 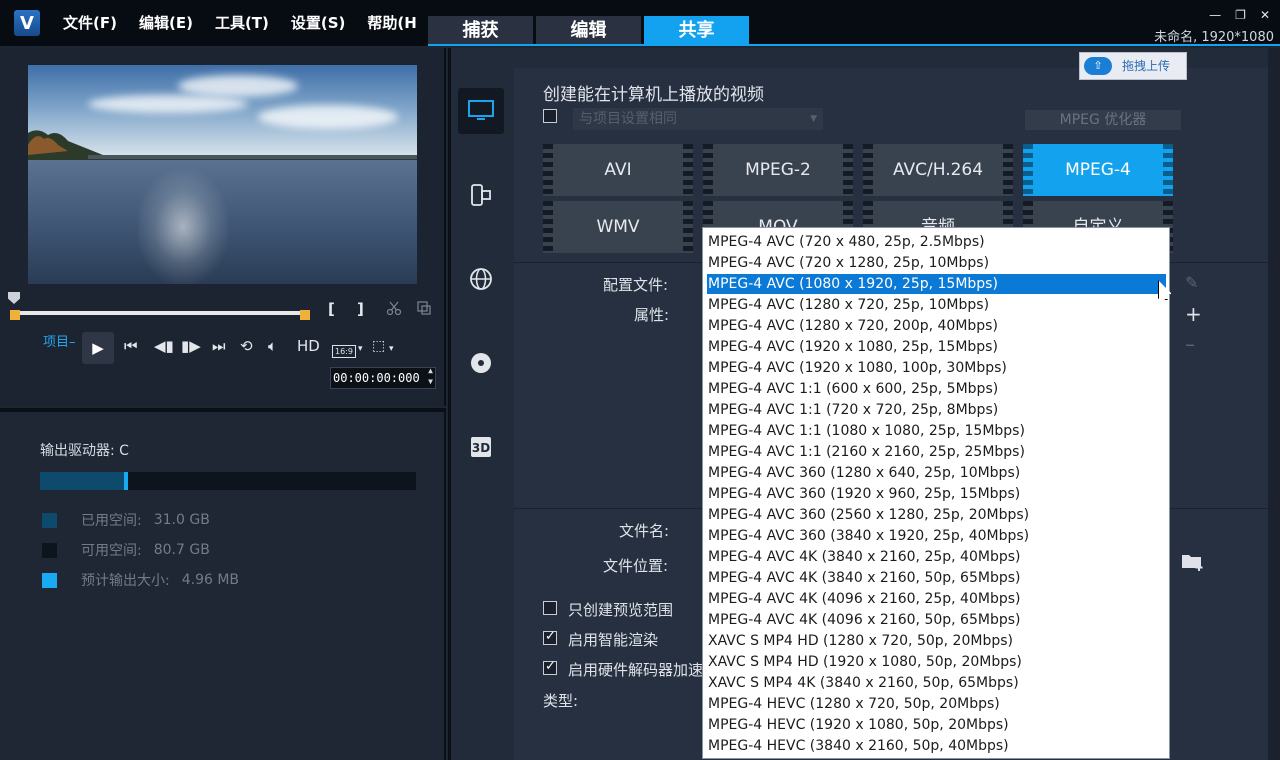 I want to click on tab-share: 共享, so click(x=696, y=31).